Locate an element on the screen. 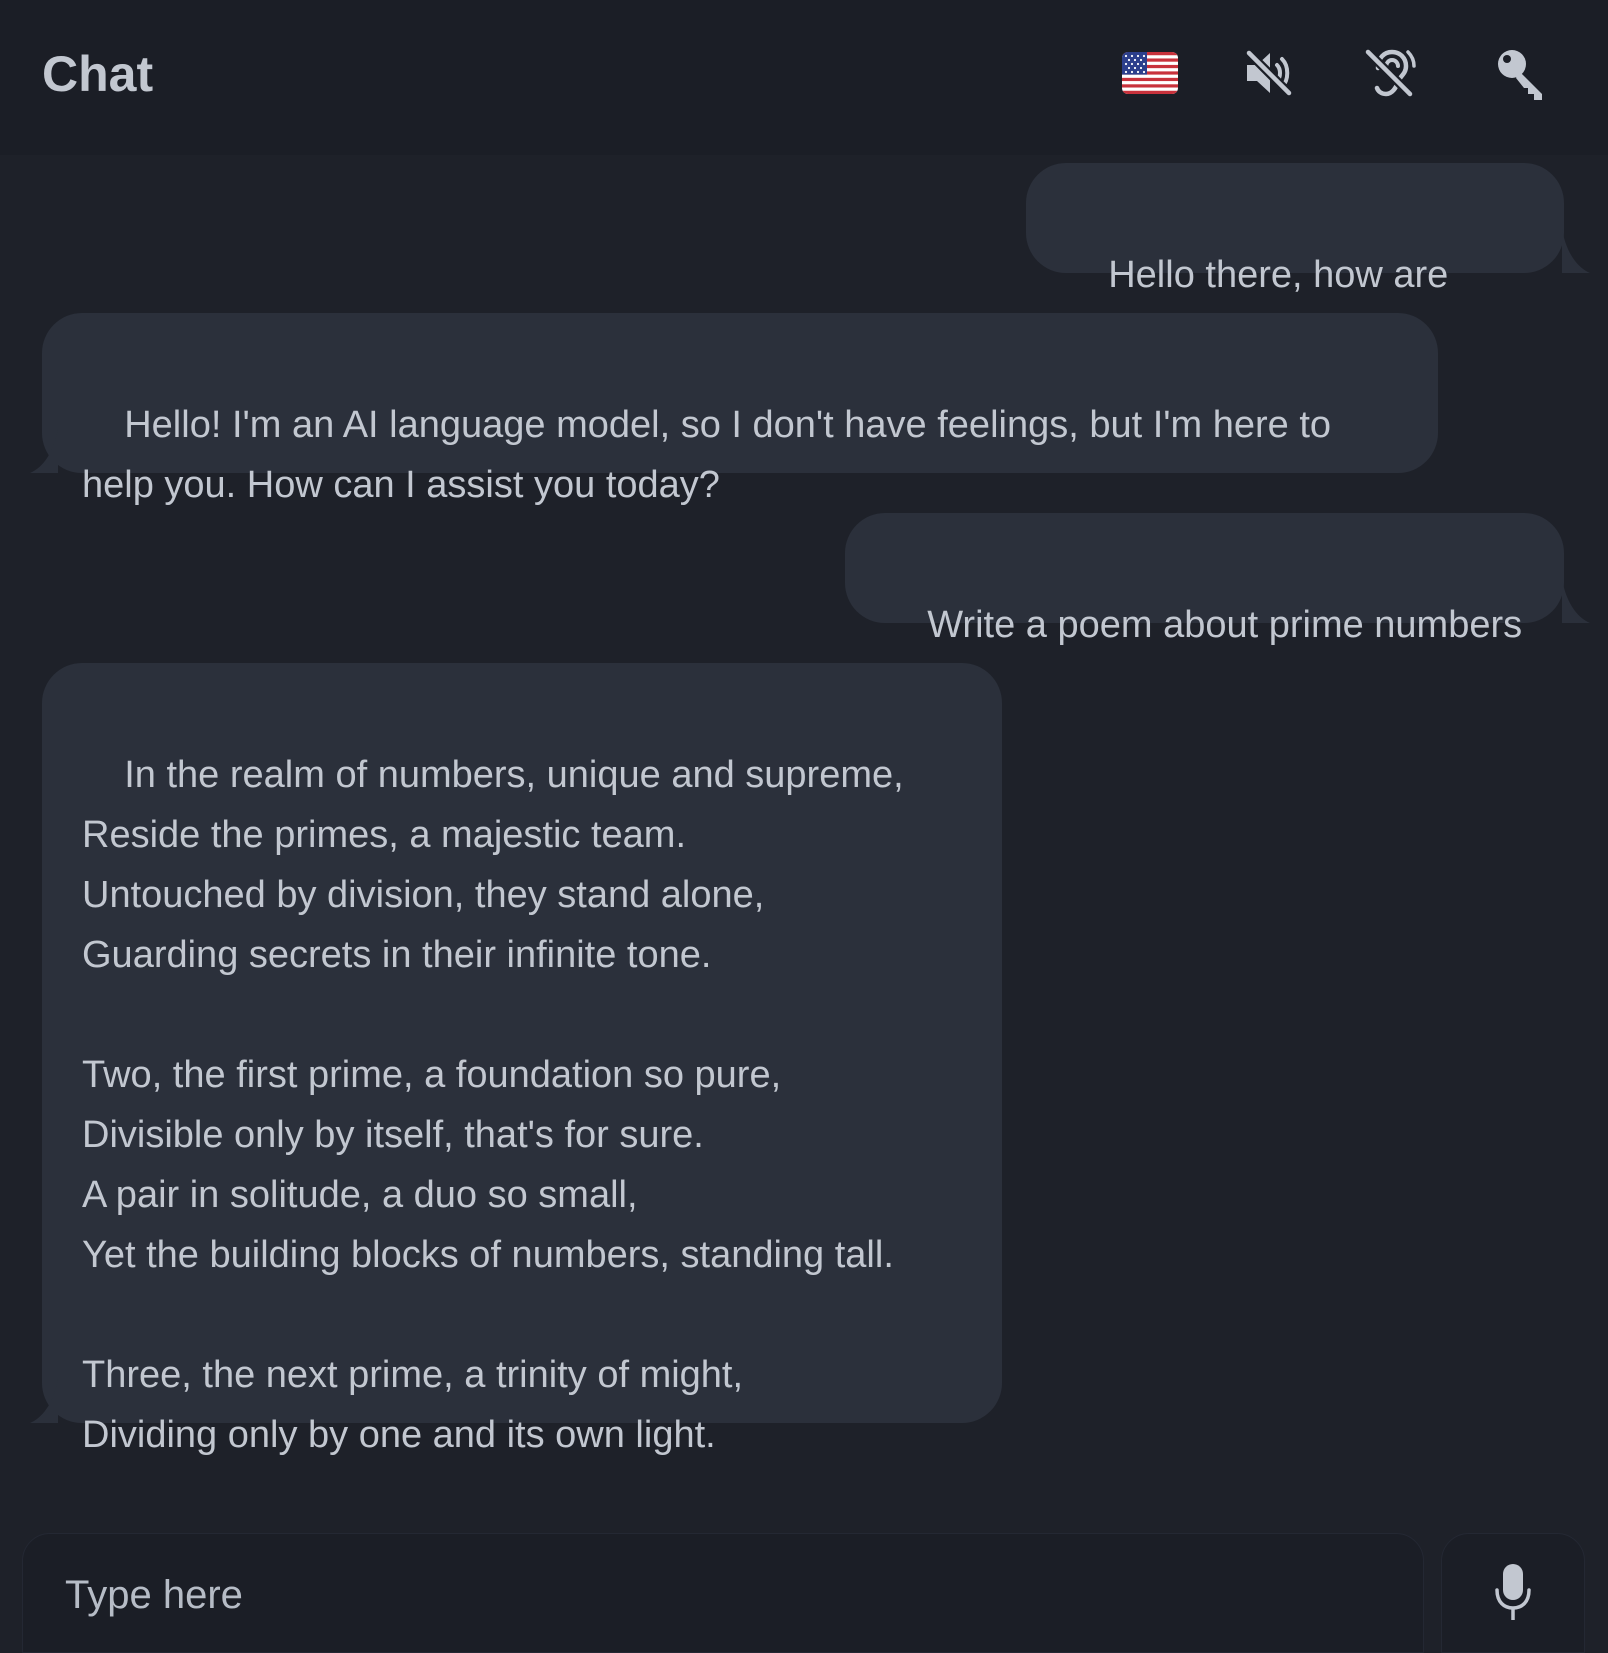 This screenshot has height=1653, width=1608. hearing-off-icon is located at coordinates (1389, 73).